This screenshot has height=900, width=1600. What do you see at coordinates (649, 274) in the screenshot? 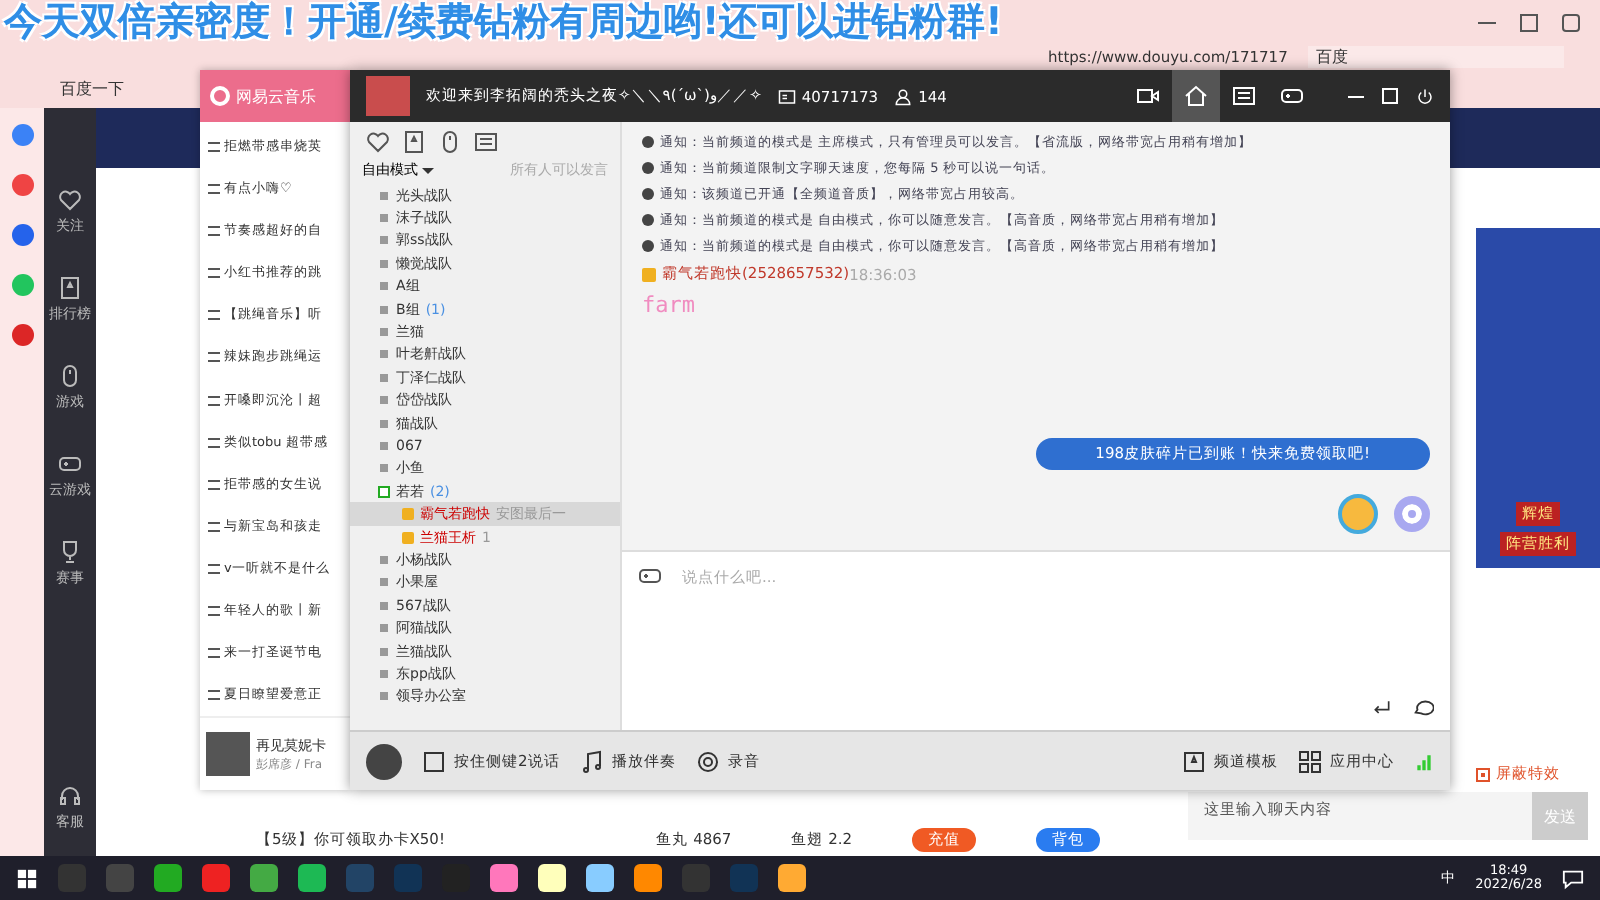
I see `rank-badge-icon` at bounding box center [649, 274].